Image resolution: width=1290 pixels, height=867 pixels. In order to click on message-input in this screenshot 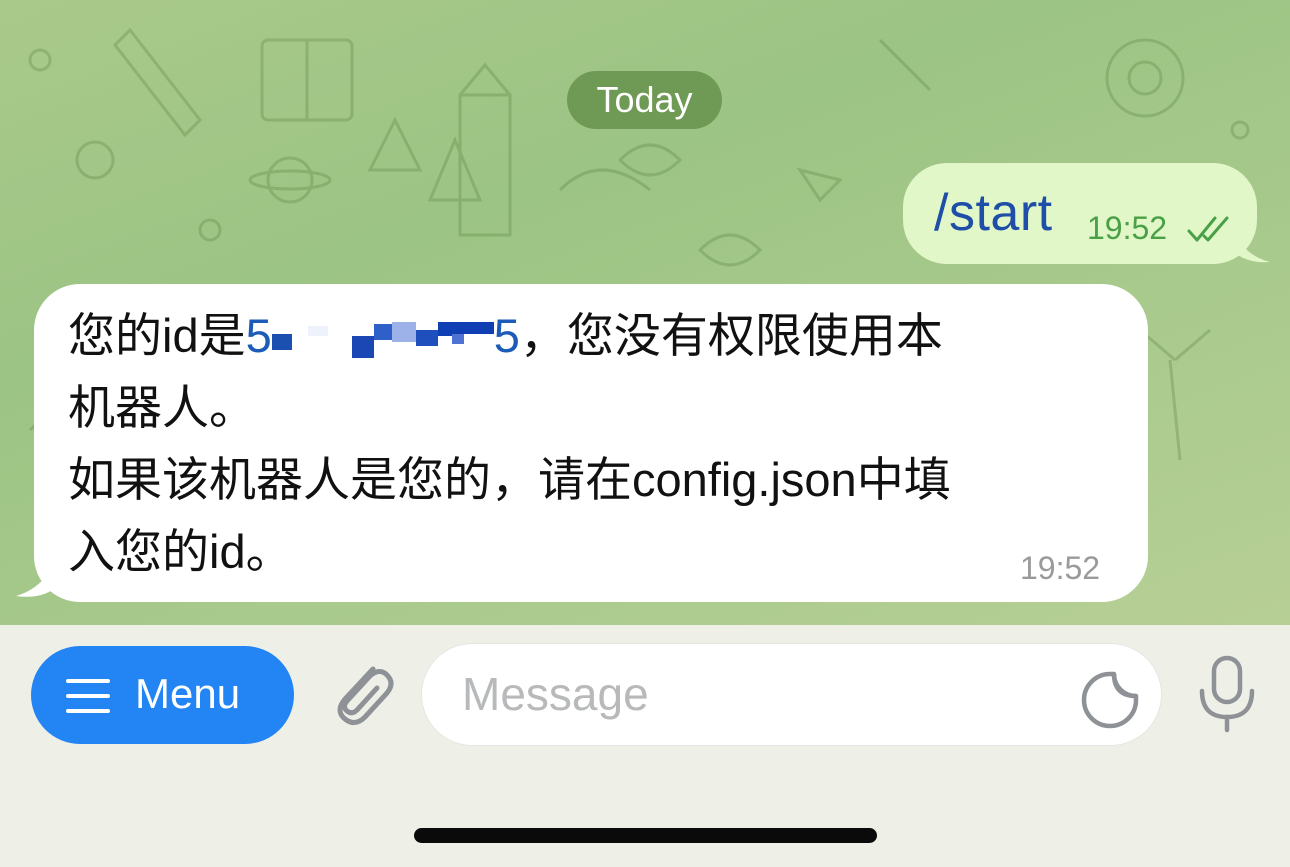, I will do `click(762, 694)`.